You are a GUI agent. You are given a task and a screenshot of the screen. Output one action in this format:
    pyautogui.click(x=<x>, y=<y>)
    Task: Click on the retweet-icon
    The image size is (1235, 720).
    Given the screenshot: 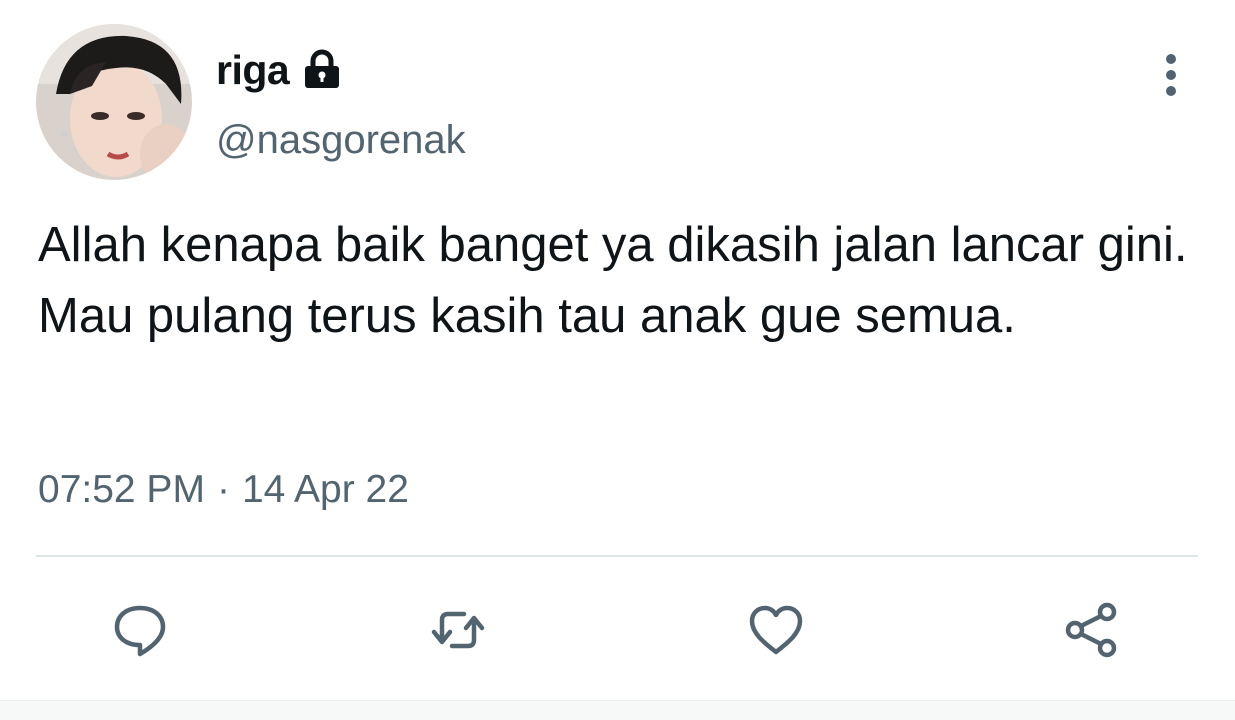 What is the action you would take?
    pyautogui.click(x=458, y=630)
    